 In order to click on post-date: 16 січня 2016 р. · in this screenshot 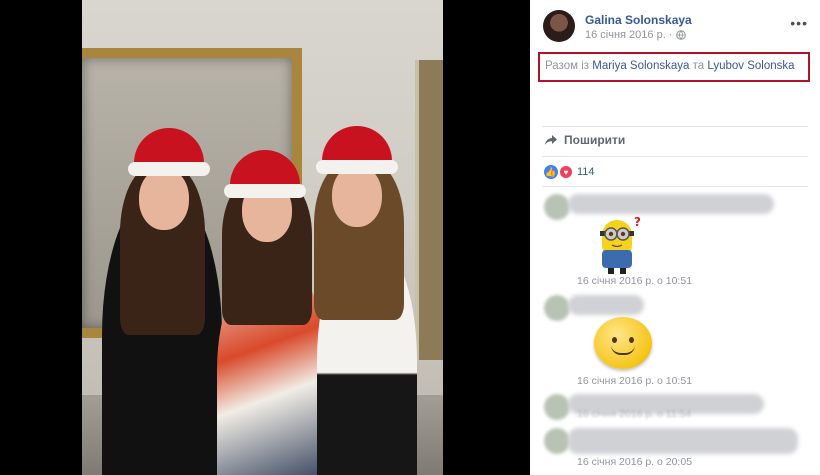, I will do `click(628, 35)`.